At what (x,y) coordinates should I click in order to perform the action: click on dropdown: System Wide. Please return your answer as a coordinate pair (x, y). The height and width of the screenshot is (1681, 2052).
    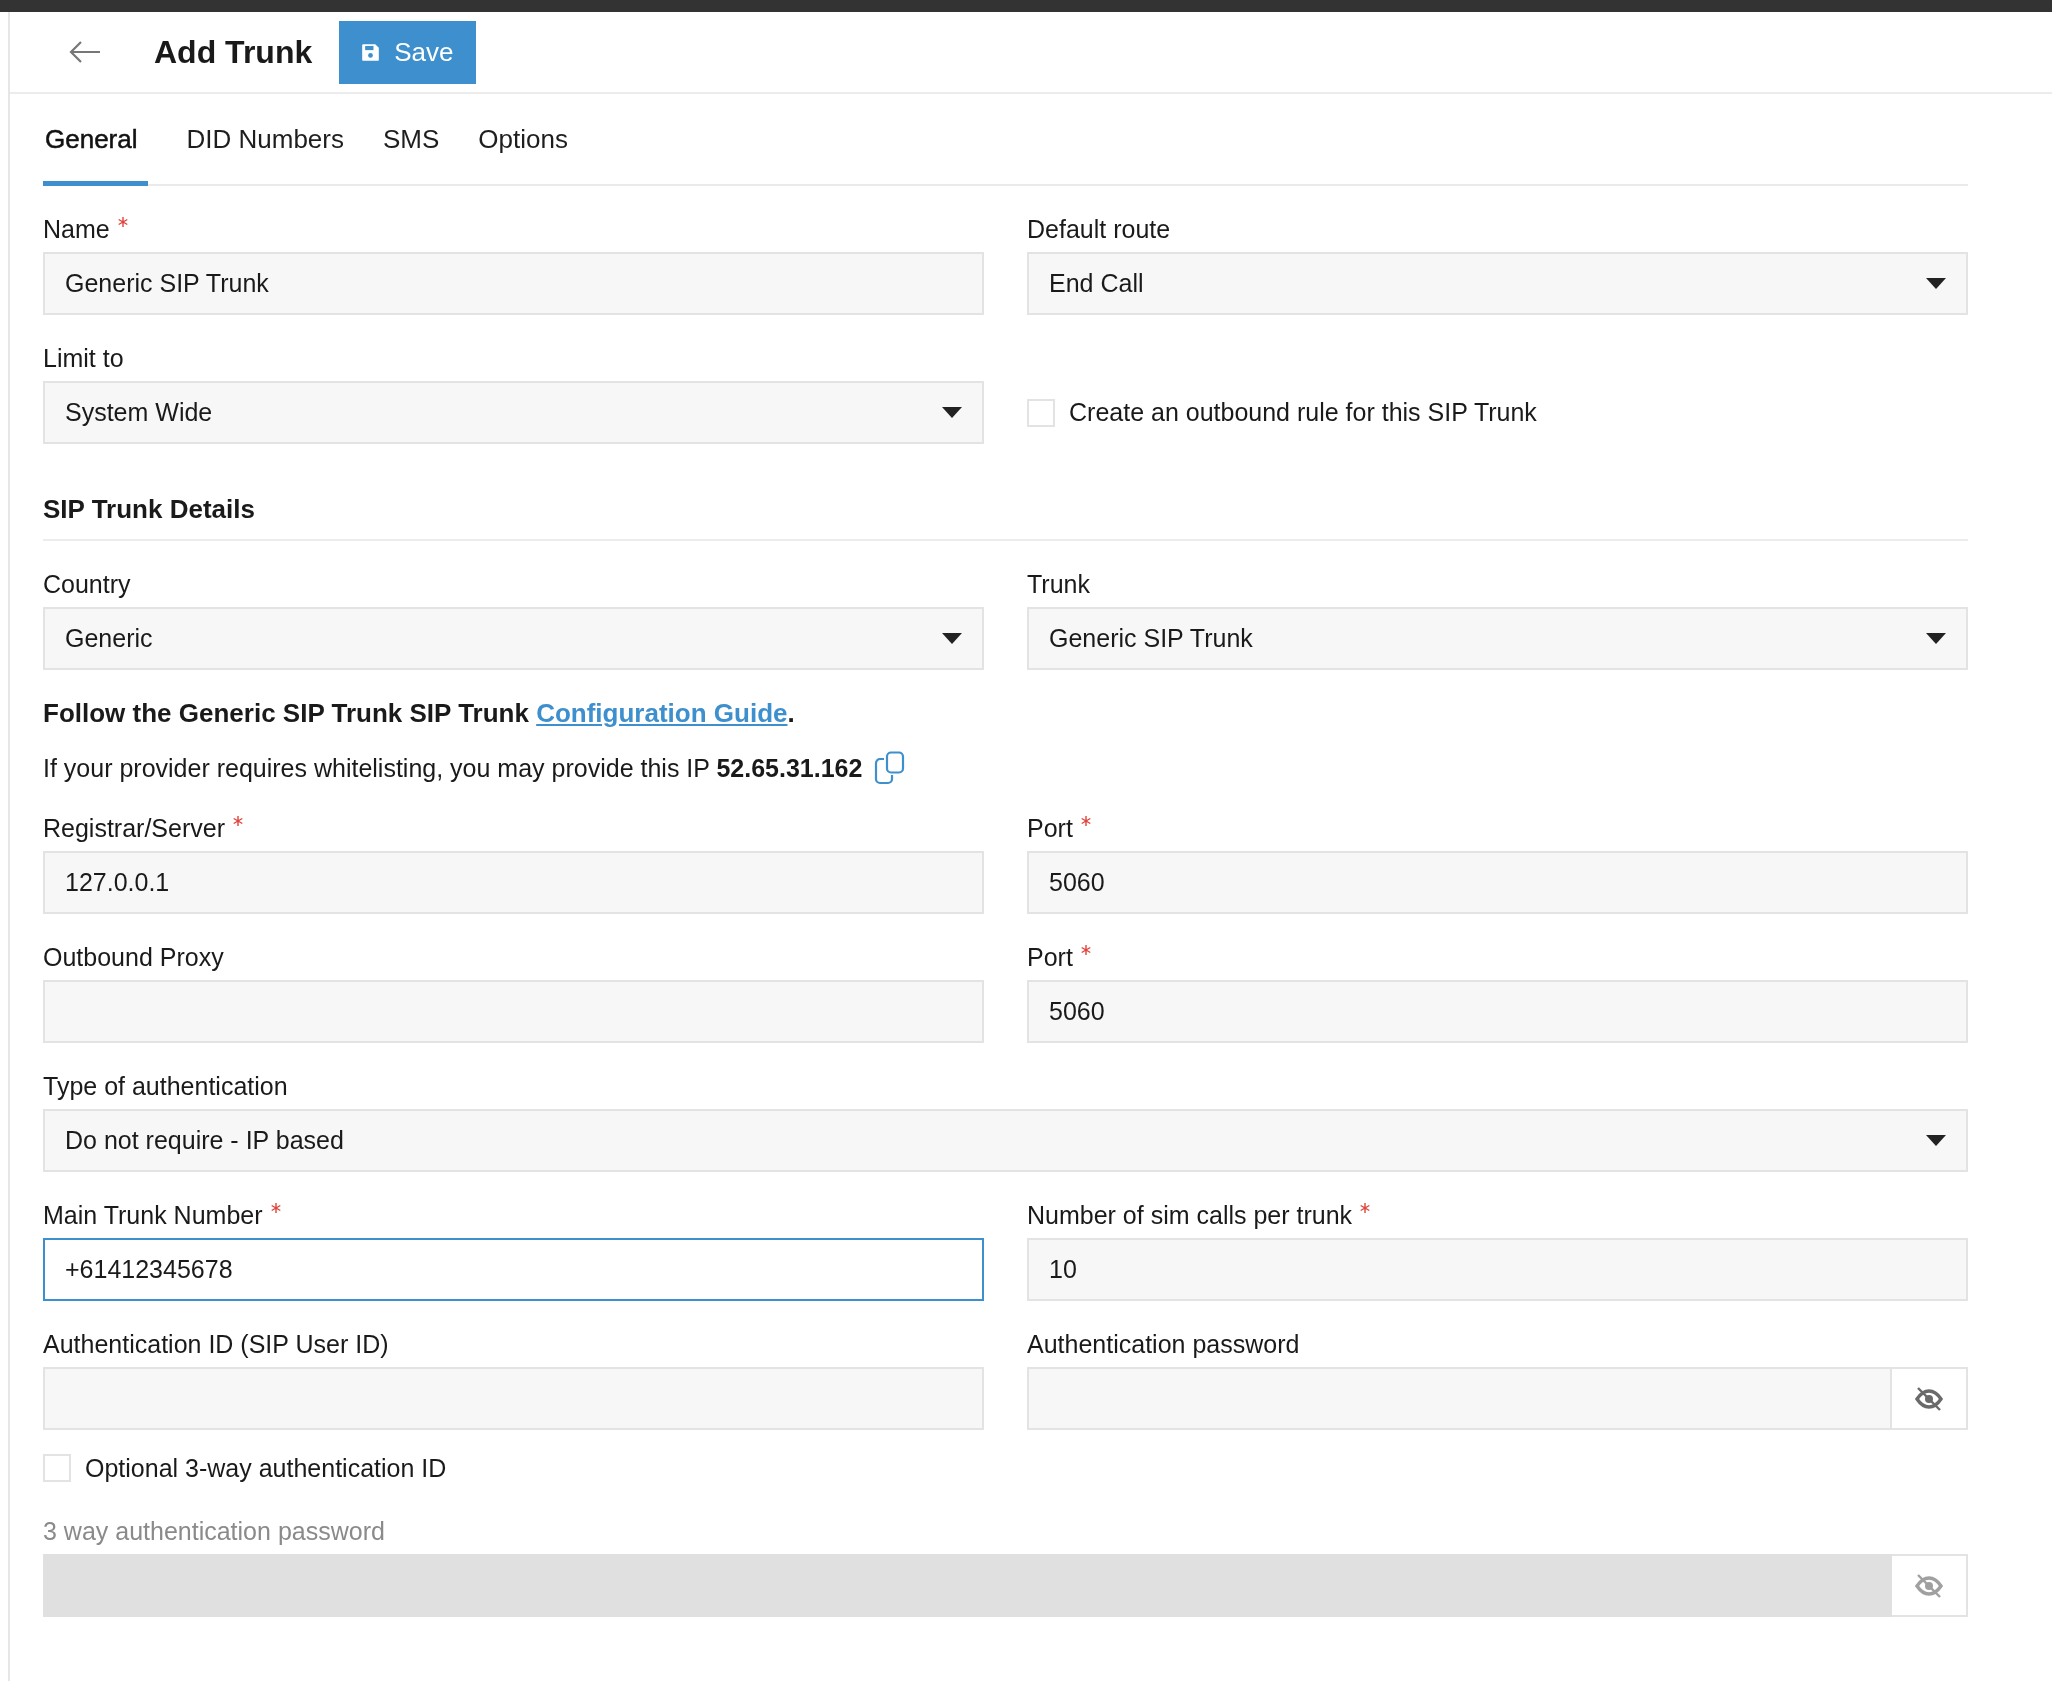
    Looking at the image, I should click on (513, 412).